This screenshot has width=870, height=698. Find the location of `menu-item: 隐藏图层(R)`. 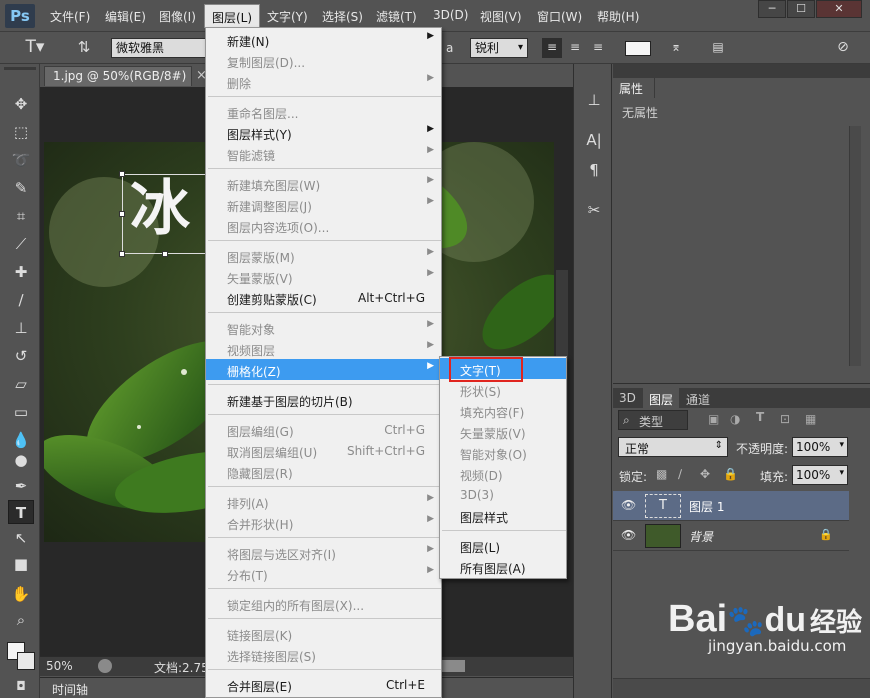

menu-item: 隐藏图层(R) is located at coordinates (323, 471).